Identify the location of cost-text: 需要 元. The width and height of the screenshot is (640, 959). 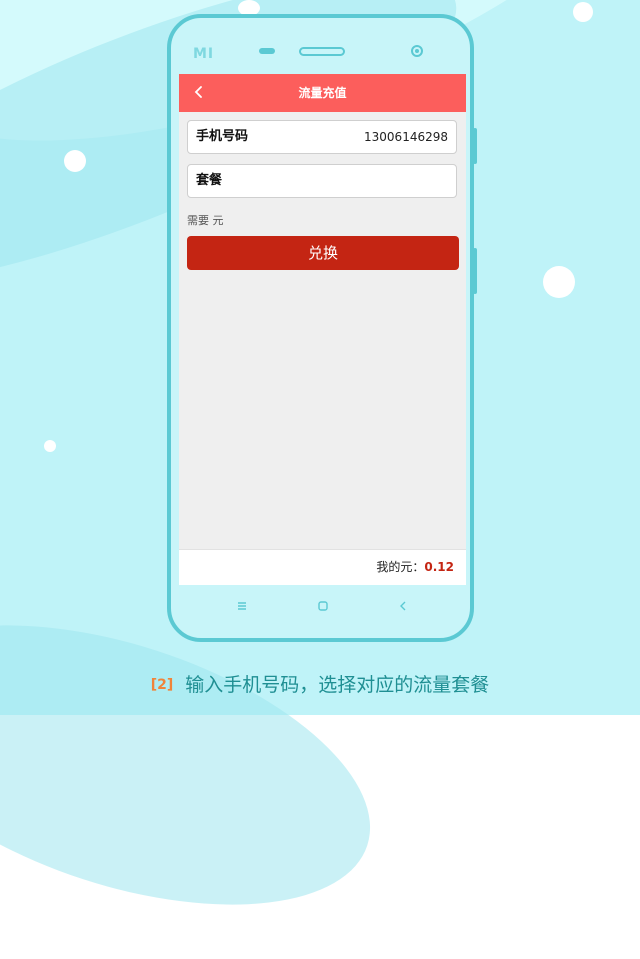
(205, 220).